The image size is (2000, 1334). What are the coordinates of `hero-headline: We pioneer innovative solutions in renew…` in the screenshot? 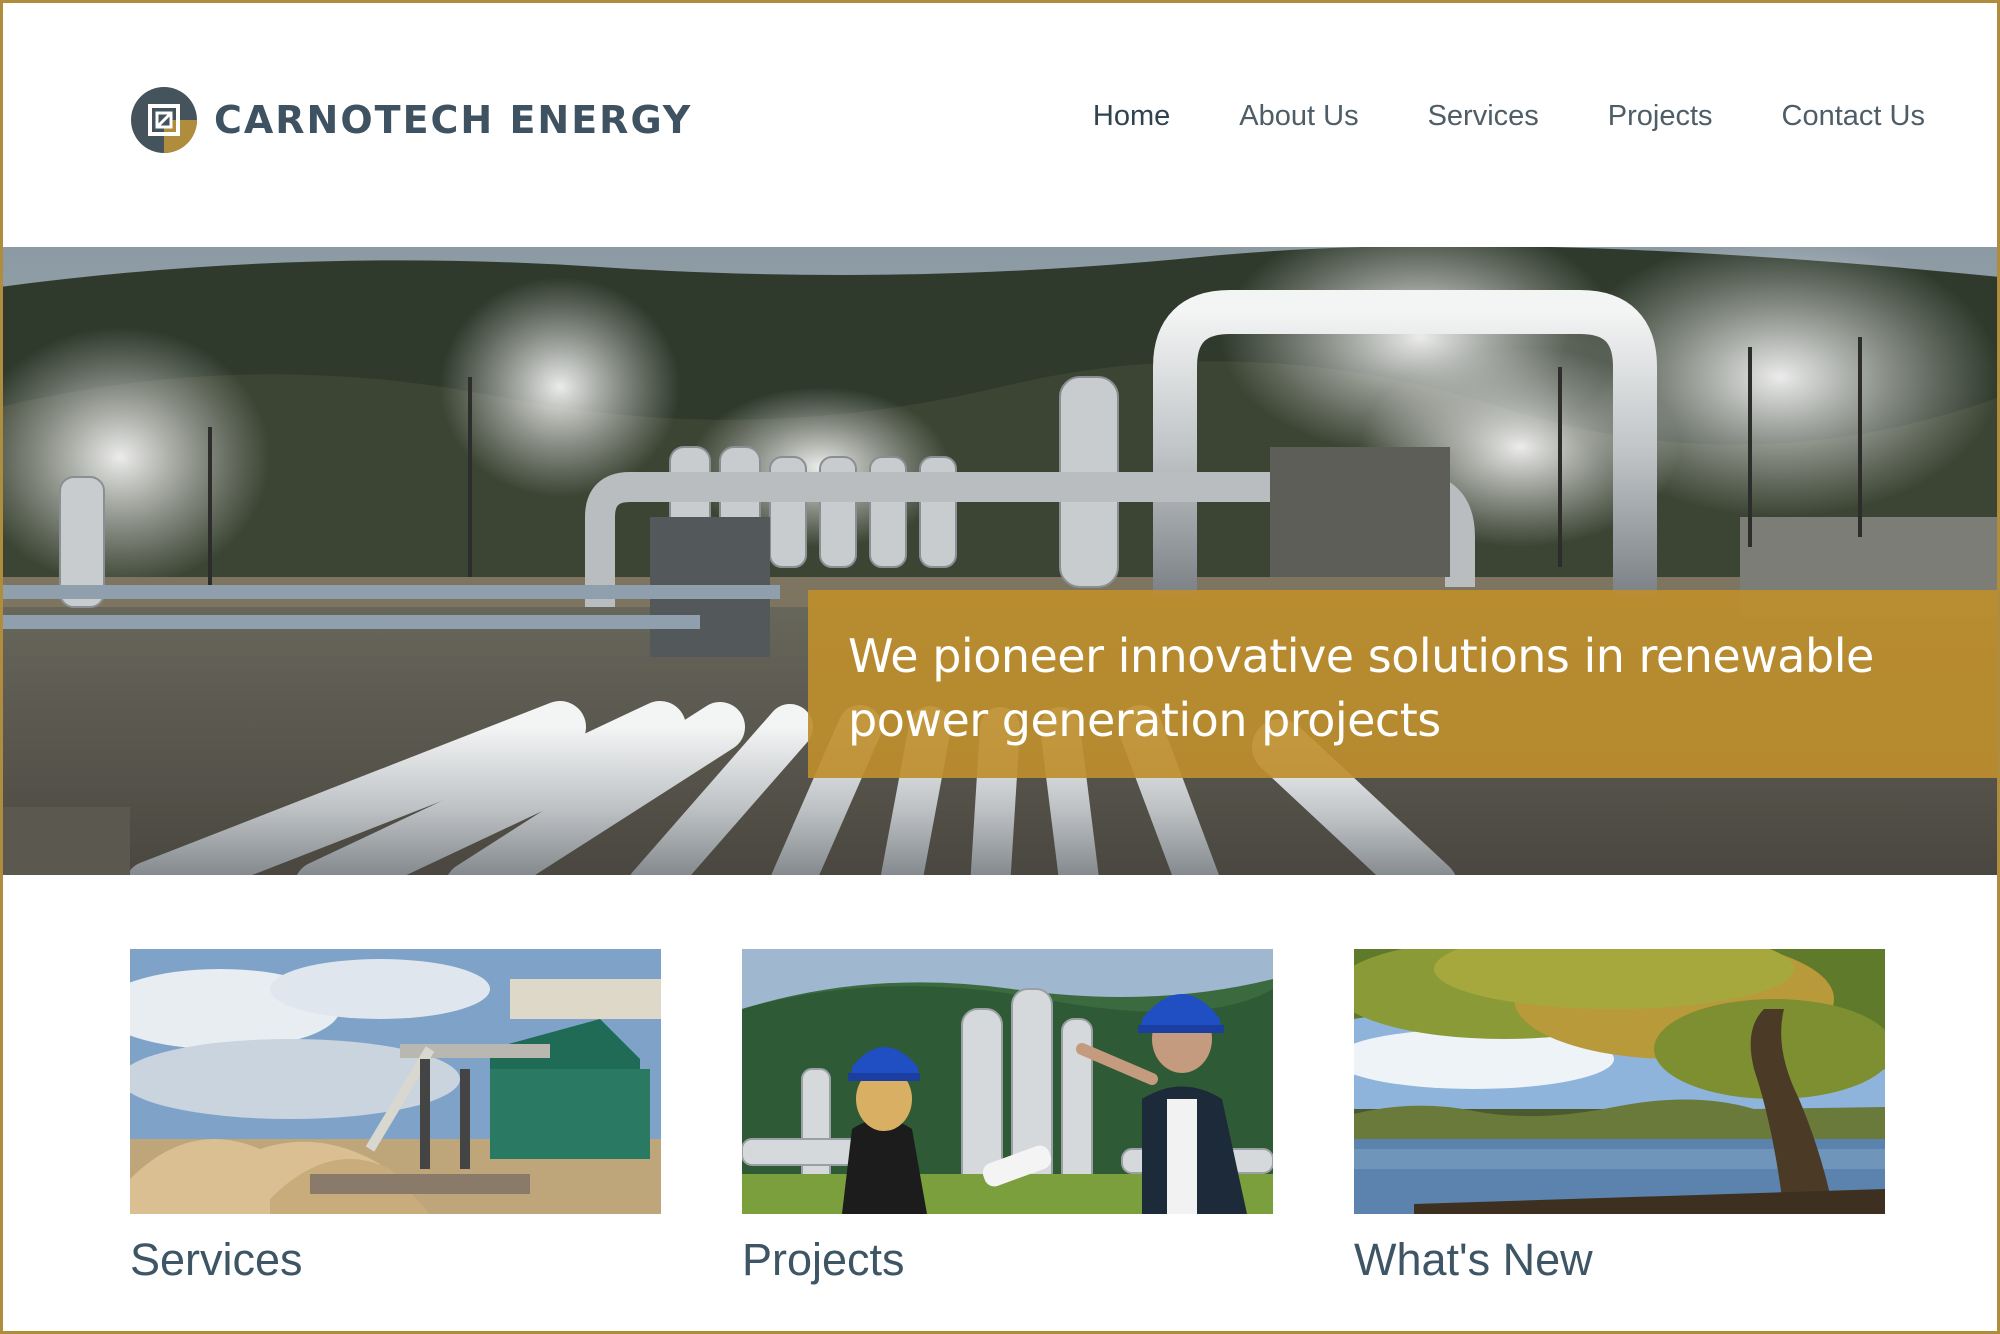 It's located at (1361, 688).